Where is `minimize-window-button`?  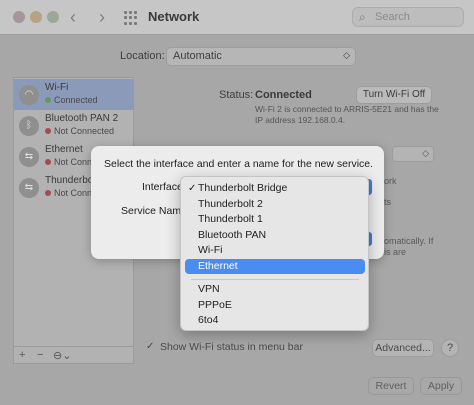 minimize-window-button is located at coordinates (36, 17).